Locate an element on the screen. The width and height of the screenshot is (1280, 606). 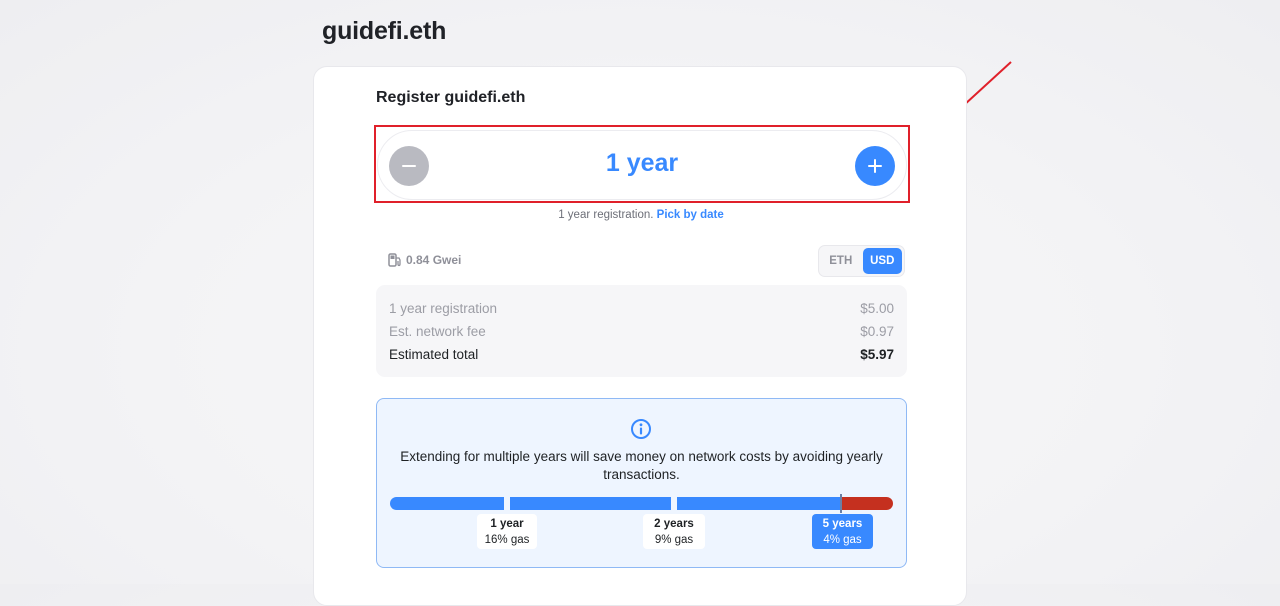
savings-years: 2 years is located at coordinates (674, 524).